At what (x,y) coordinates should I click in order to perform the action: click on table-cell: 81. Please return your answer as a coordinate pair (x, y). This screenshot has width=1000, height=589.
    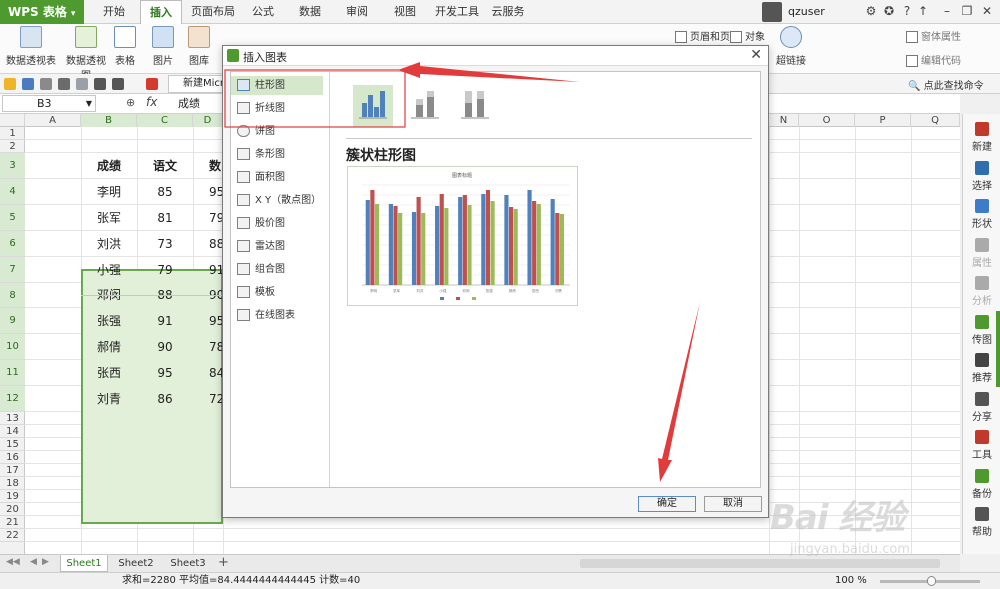
    Looking at the image, I should click on (165, 218).